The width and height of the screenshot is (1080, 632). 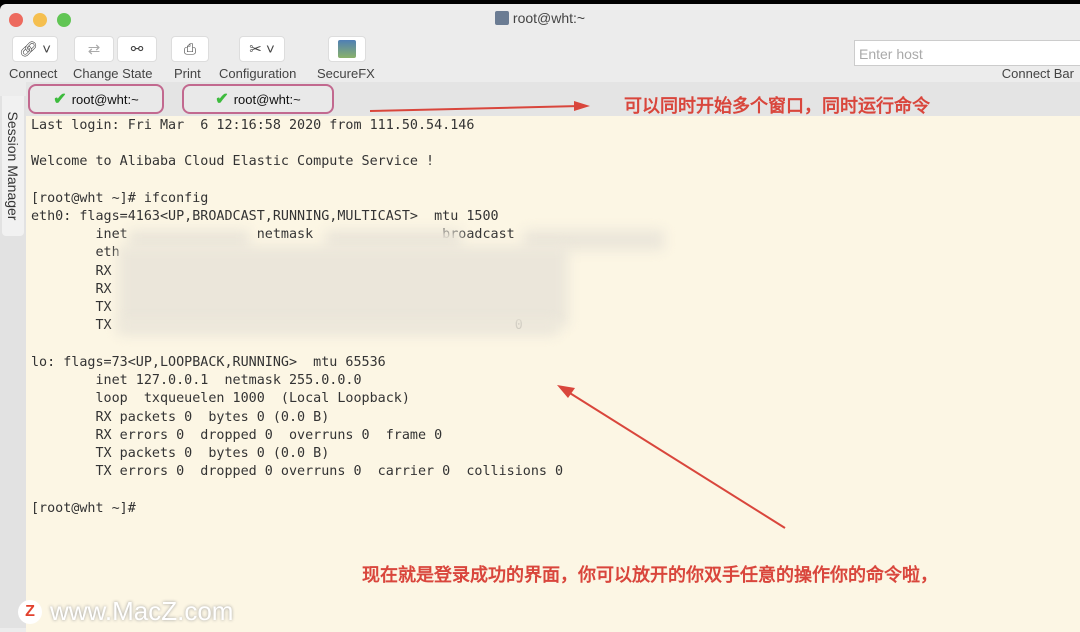 What do you see at coordinates (777, 106) in the screenshot?
I see `annotation-tabs-note: 可以同时开始多个窗口，同时运行命令` at bounding box center [777, 106].